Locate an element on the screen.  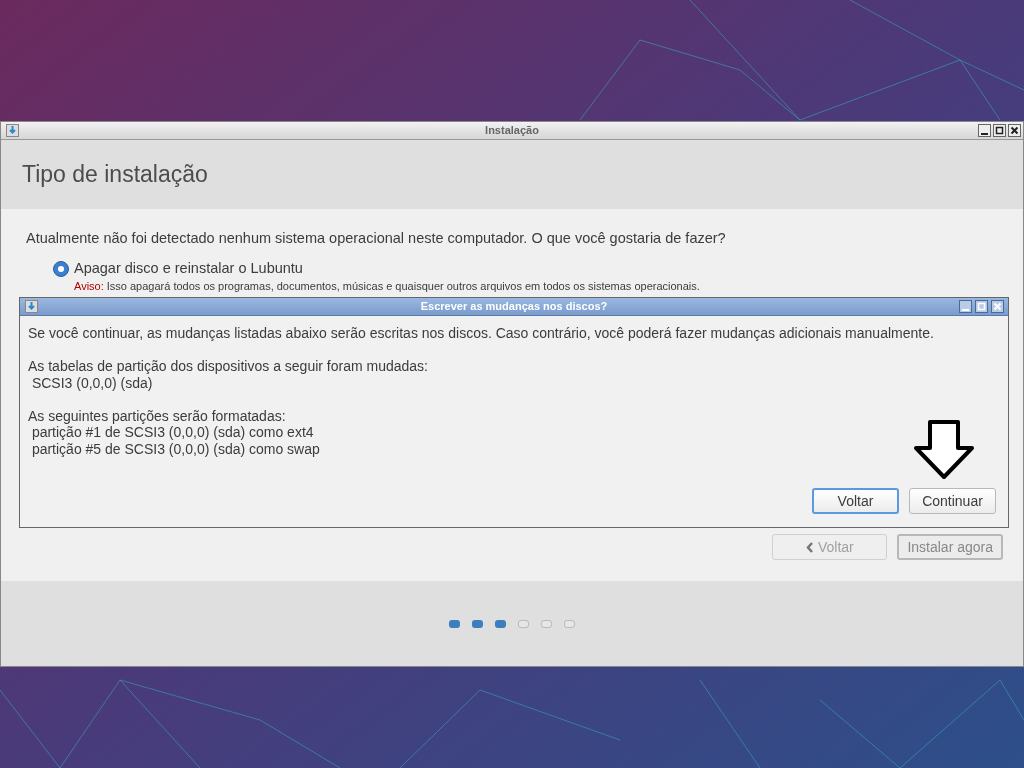
dialog-text: partição #5 de SCSI3 (0,0,0) (sda) como swap is located at coordinates (175, 448).